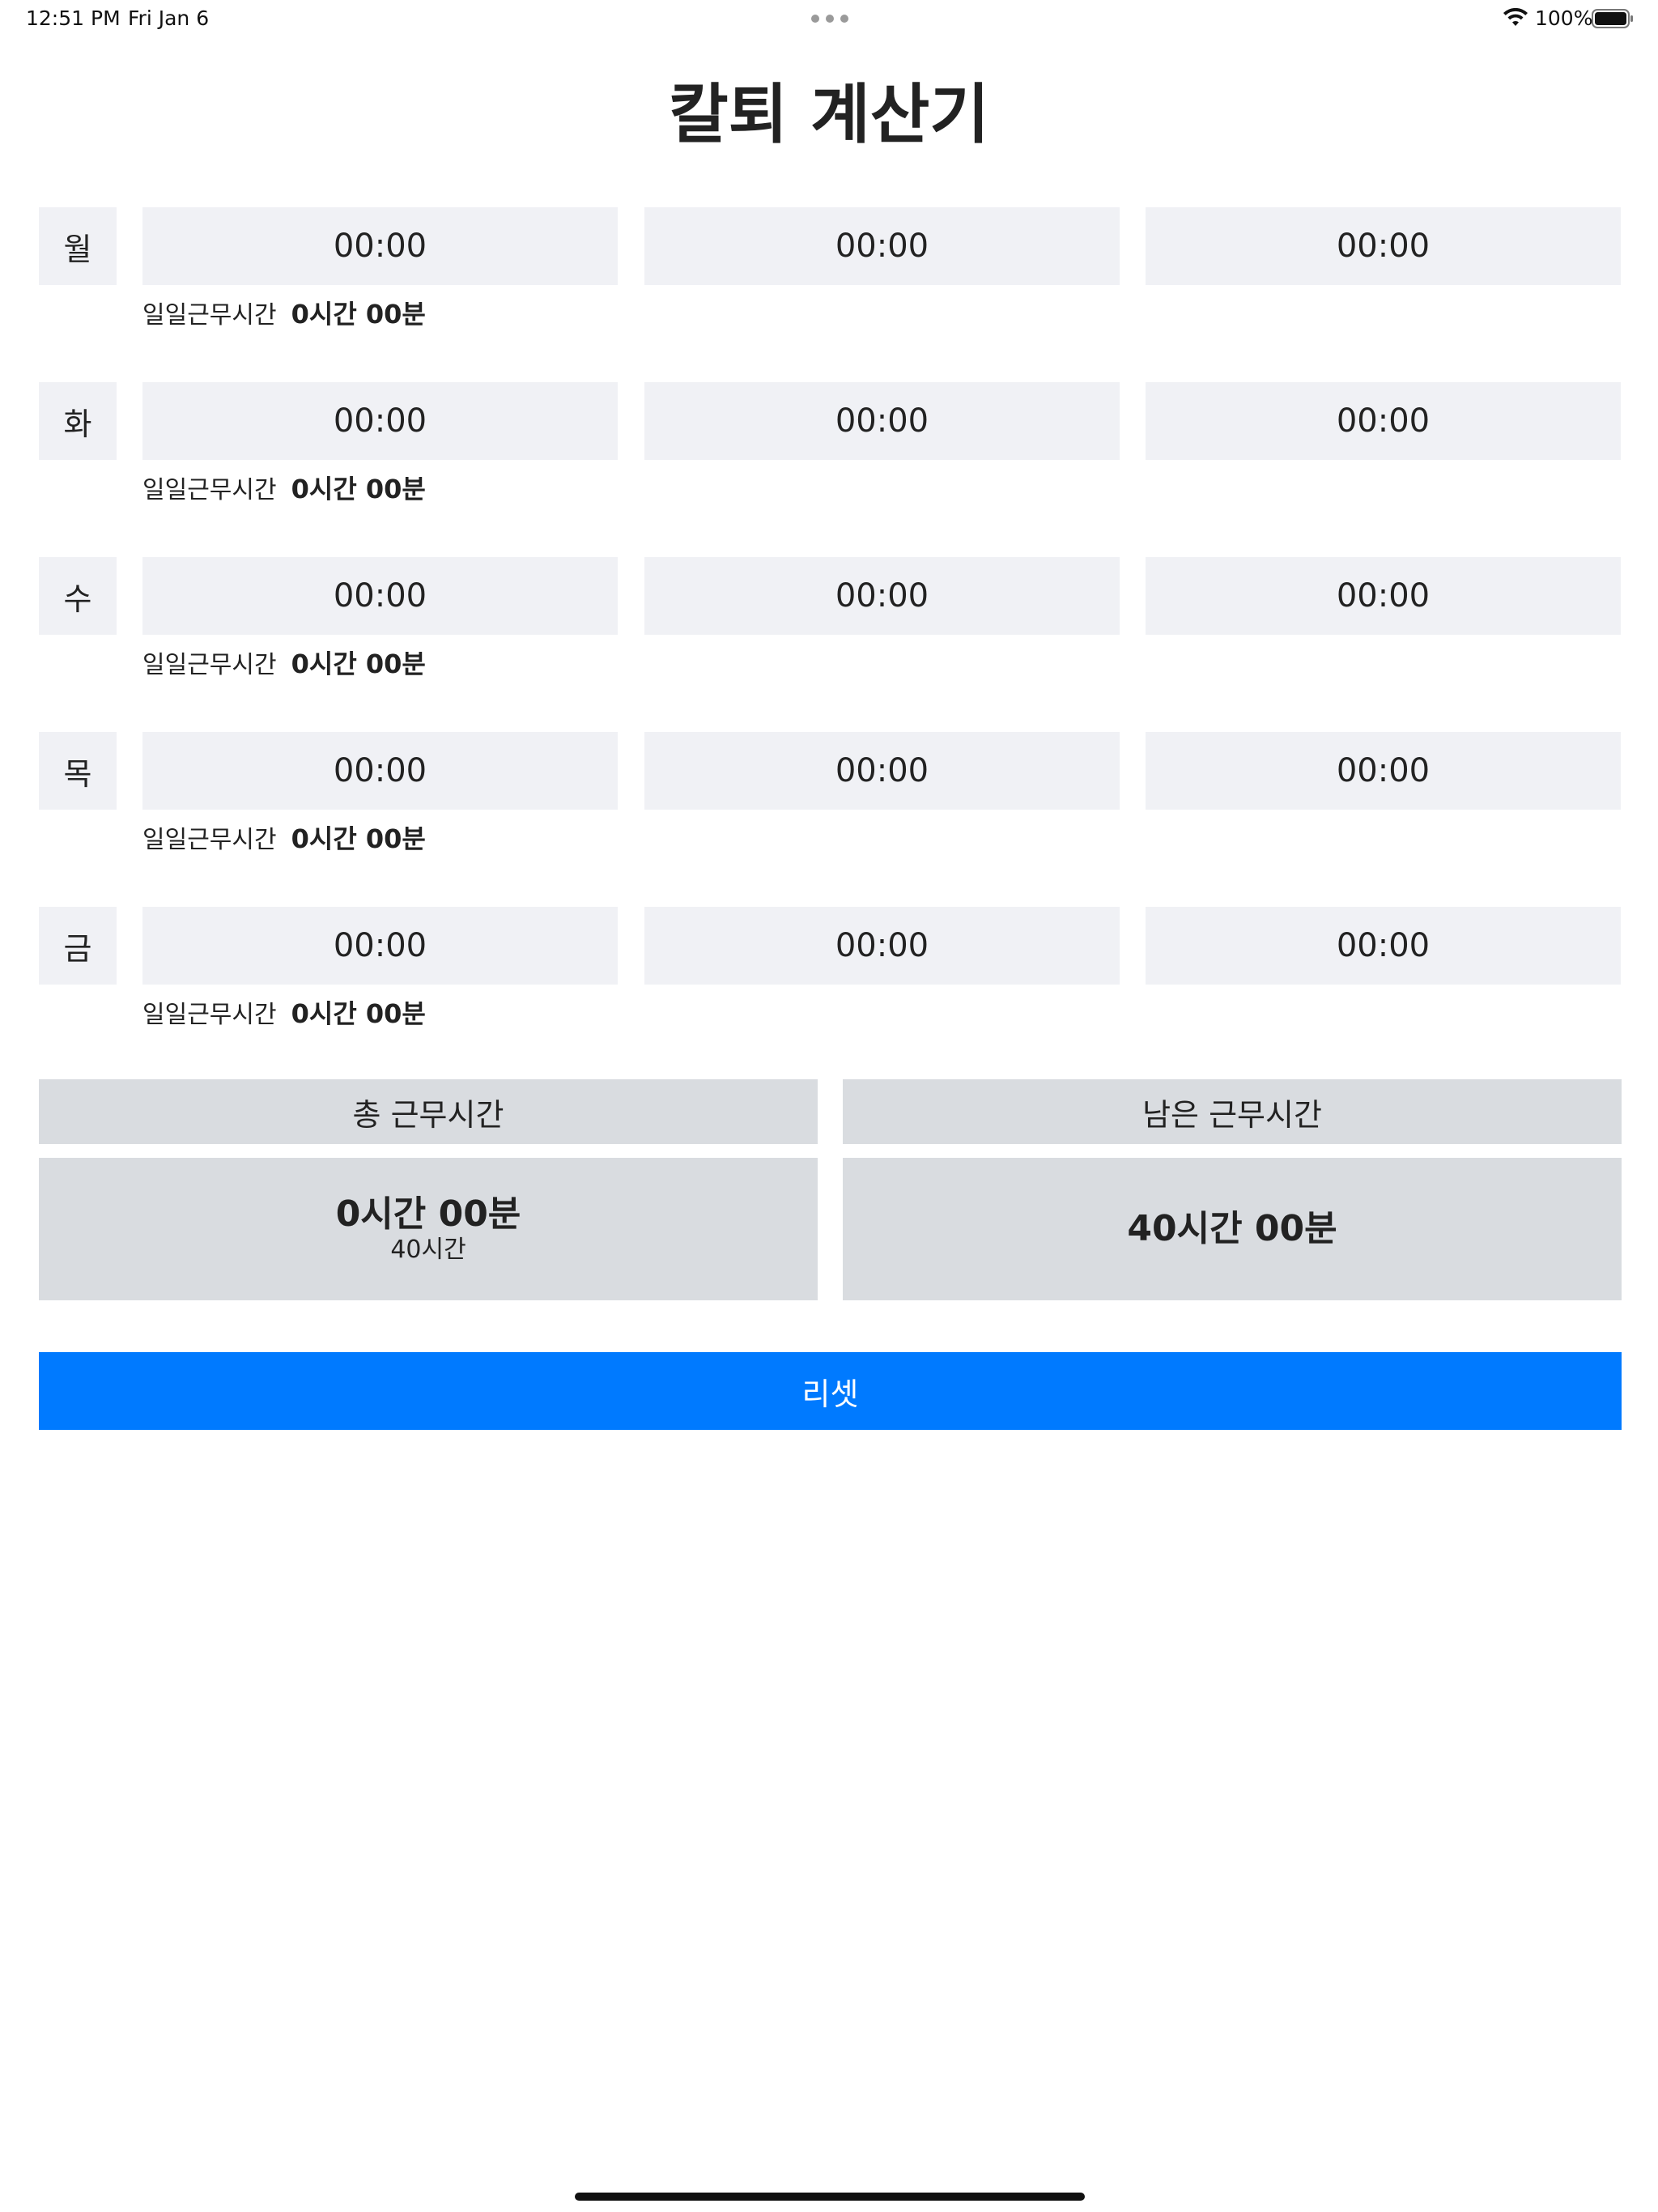 Image resolution: width=1658 pixels, height=2212 pixels. I want to click on day-row-wednesday: 수 00:00 00:00 00:00 일일근무시간 0시간 00분, so click(829, 634).